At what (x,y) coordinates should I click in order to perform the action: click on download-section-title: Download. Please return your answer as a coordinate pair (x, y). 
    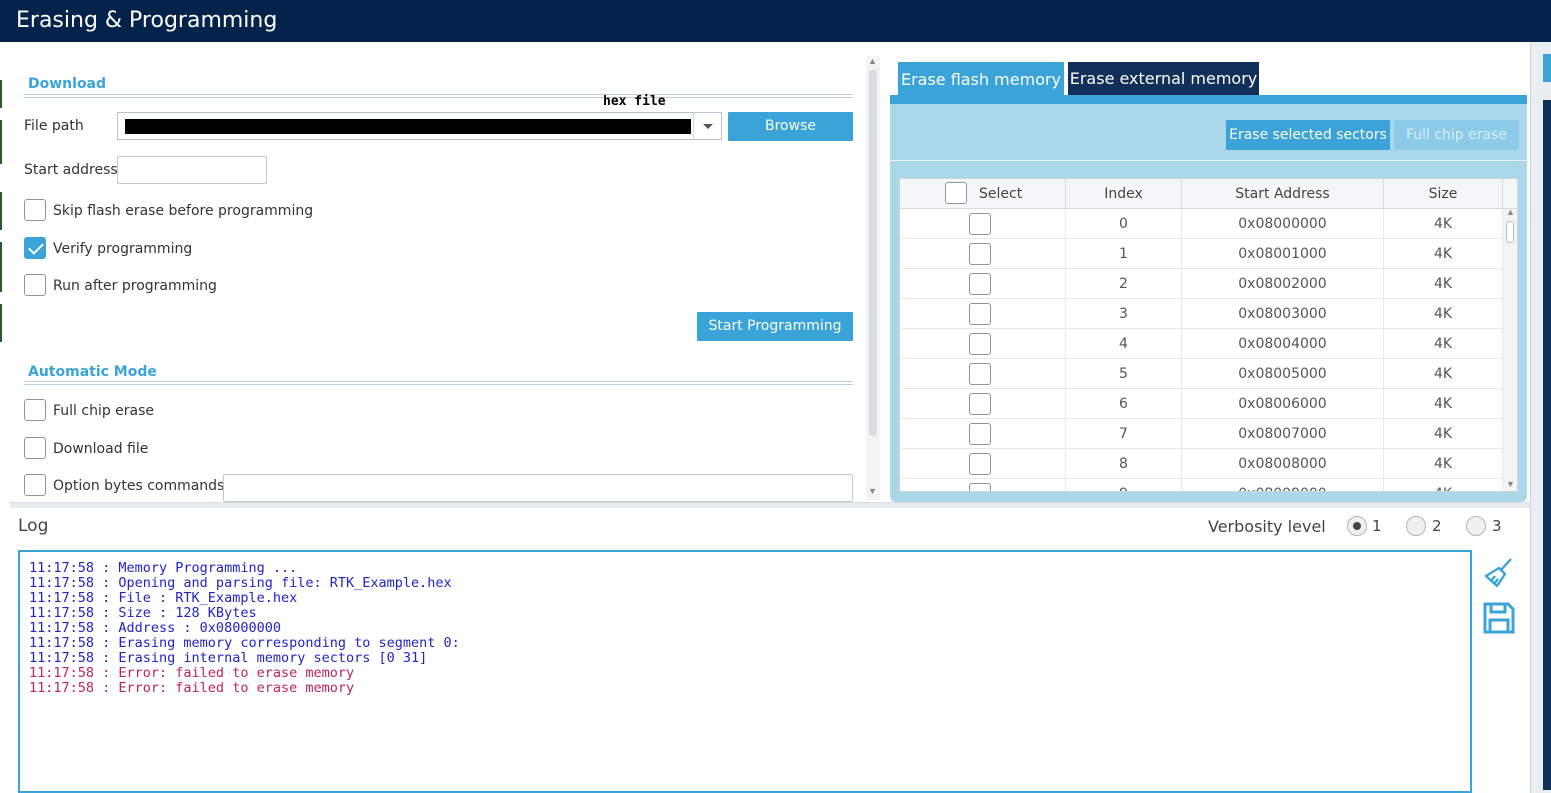
    Looking at the image, I should click on (67, 84).